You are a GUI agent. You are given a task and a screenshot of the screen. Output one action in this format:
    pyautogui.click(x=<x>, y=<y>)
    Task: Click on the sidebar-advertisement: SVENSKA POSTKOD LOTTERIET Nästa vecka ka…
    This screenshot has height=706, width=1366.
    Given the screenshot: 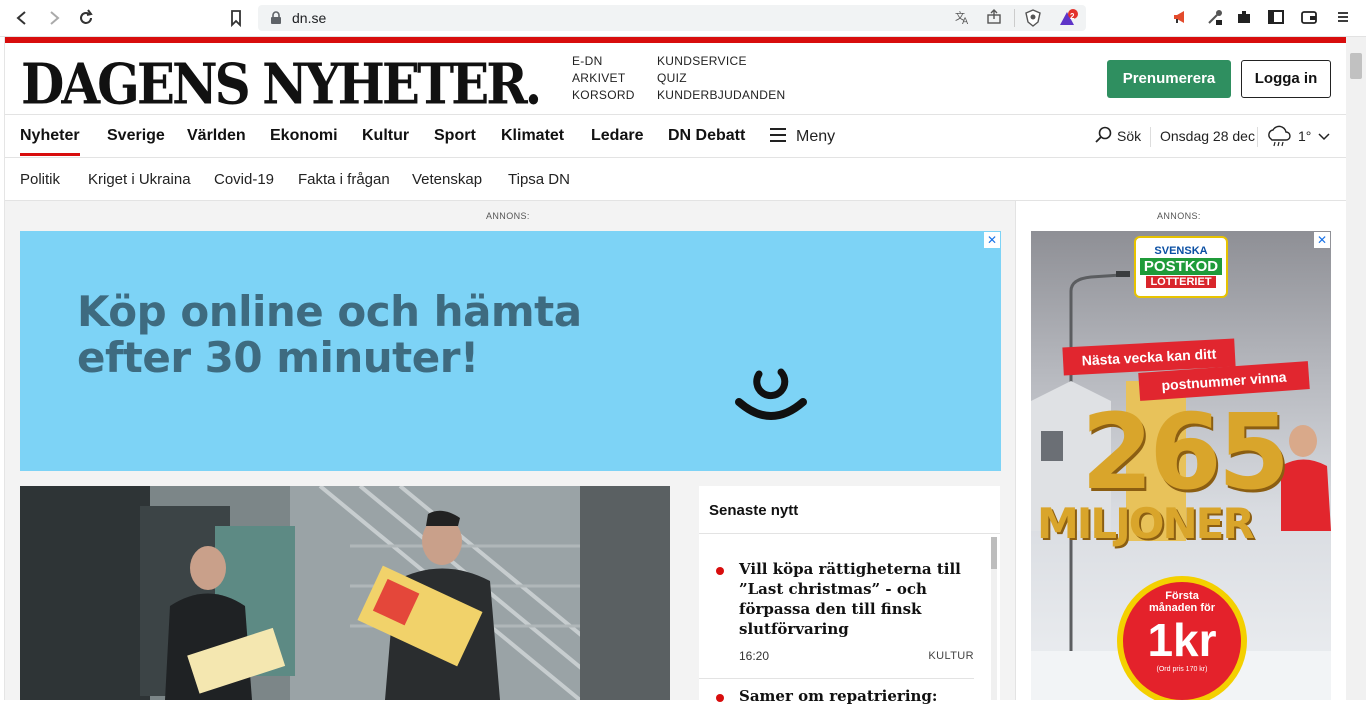 What is the action you would take?
    pyautogui.click(x=1181, y=465)
    